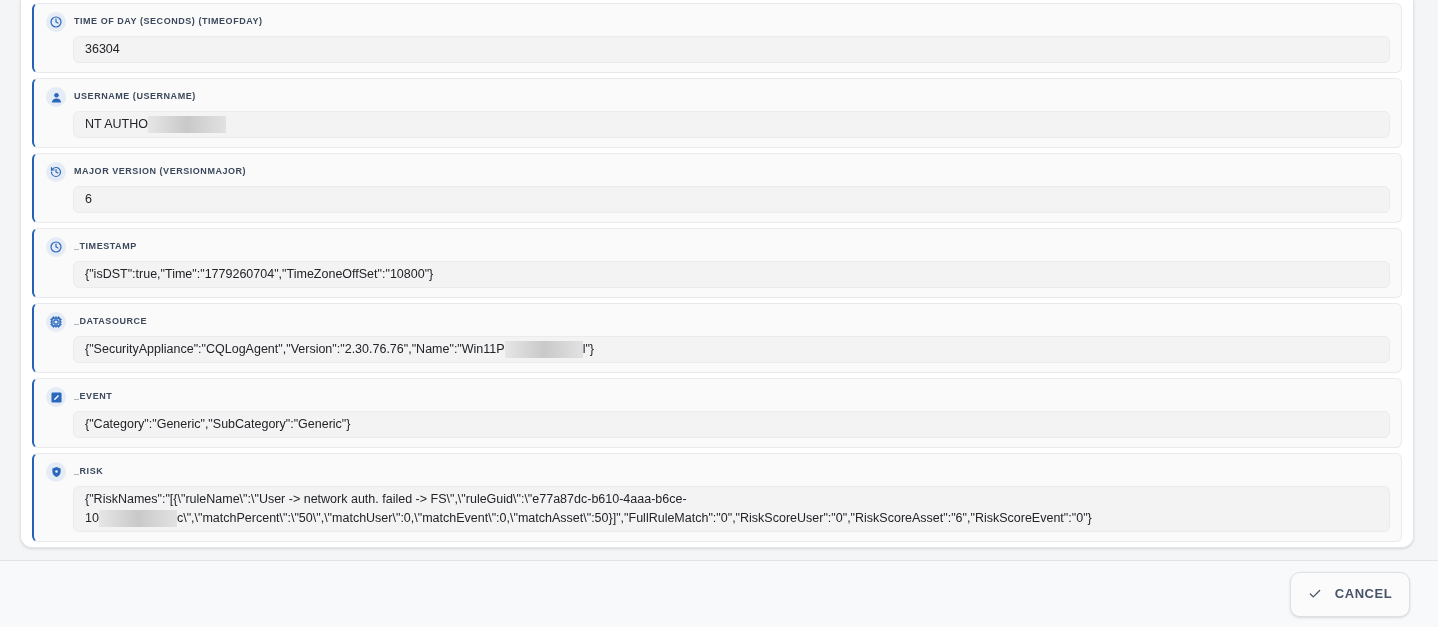 The width and height of the screenshot is (1438, 627). What do you see at coordinates (731, 349) in the screenshot?
I see `value-field: {"SecurityAppliance":"CQLogAgent","Version":"2.30.76.76","Name":"Win11P l"}` at bounding box center [731, 349].